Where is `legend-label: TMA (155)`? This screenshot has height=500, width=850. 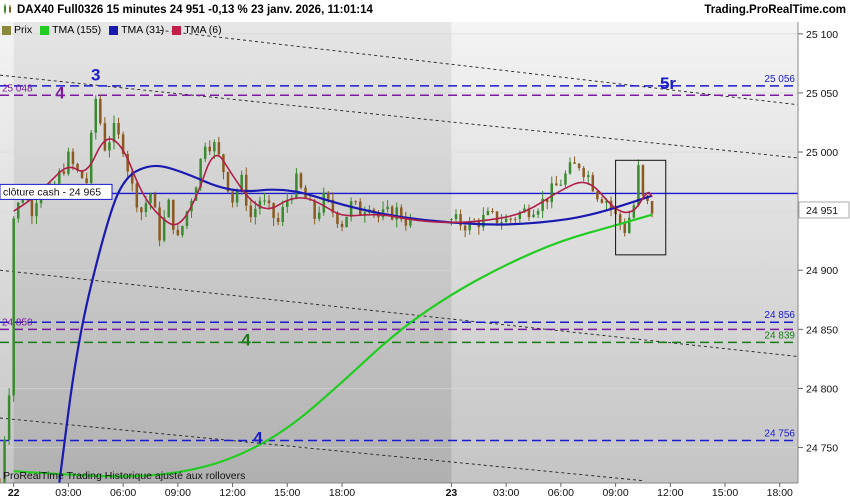 legend-label: TMA (155) is located at coordinates (77, 30).